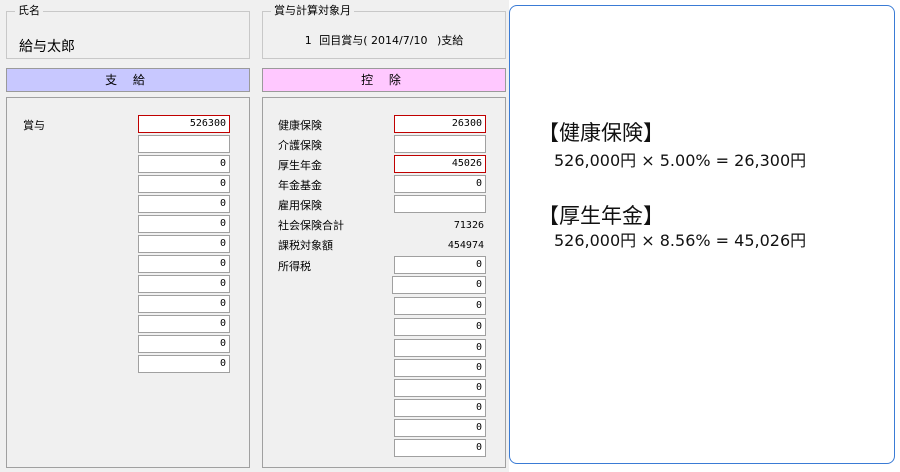 The height and width of the screenshot is (472, 900). Describe the element at coordinates (440, 164) in the screenshot. I see `welfare-pension-field: 45026` at that location.